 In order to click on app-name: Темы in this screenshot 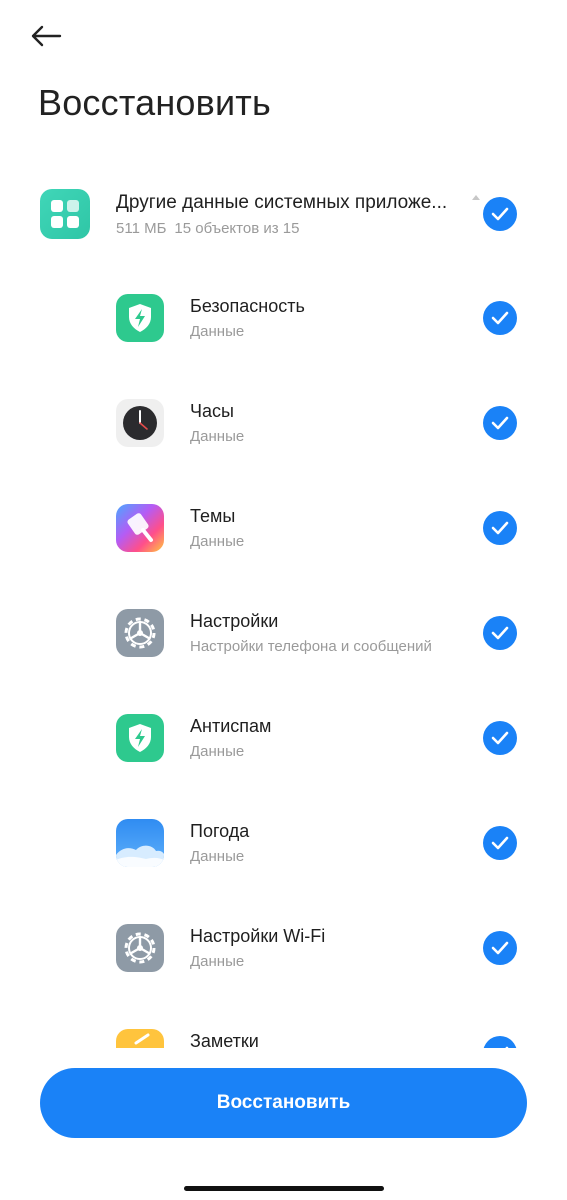, I will do `click(213, 516)`.